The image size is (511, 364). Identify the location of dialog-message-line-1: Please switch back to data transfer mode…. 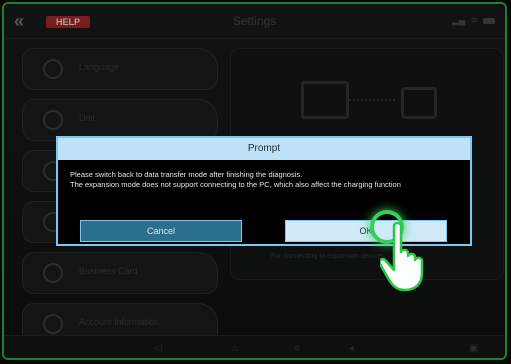
(186, 174).